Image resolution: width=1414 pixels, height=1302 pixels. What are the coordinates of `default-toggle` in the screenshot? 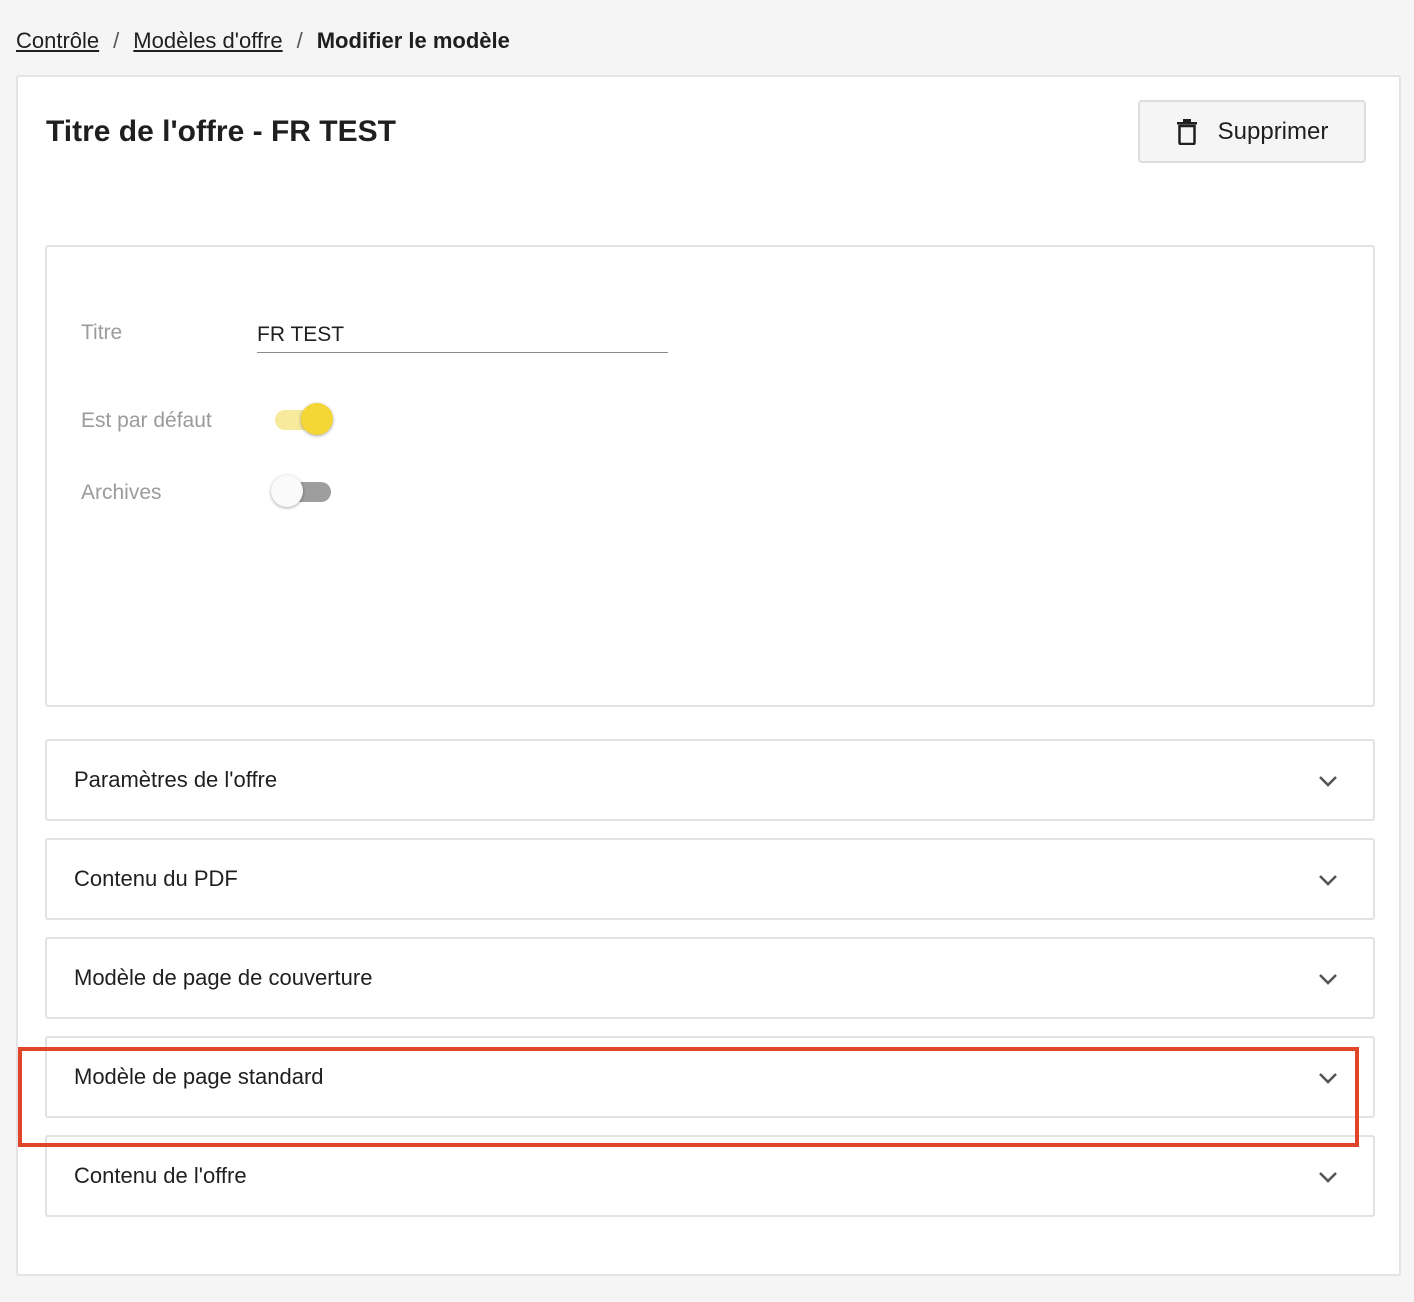 It's located at (304, 419).